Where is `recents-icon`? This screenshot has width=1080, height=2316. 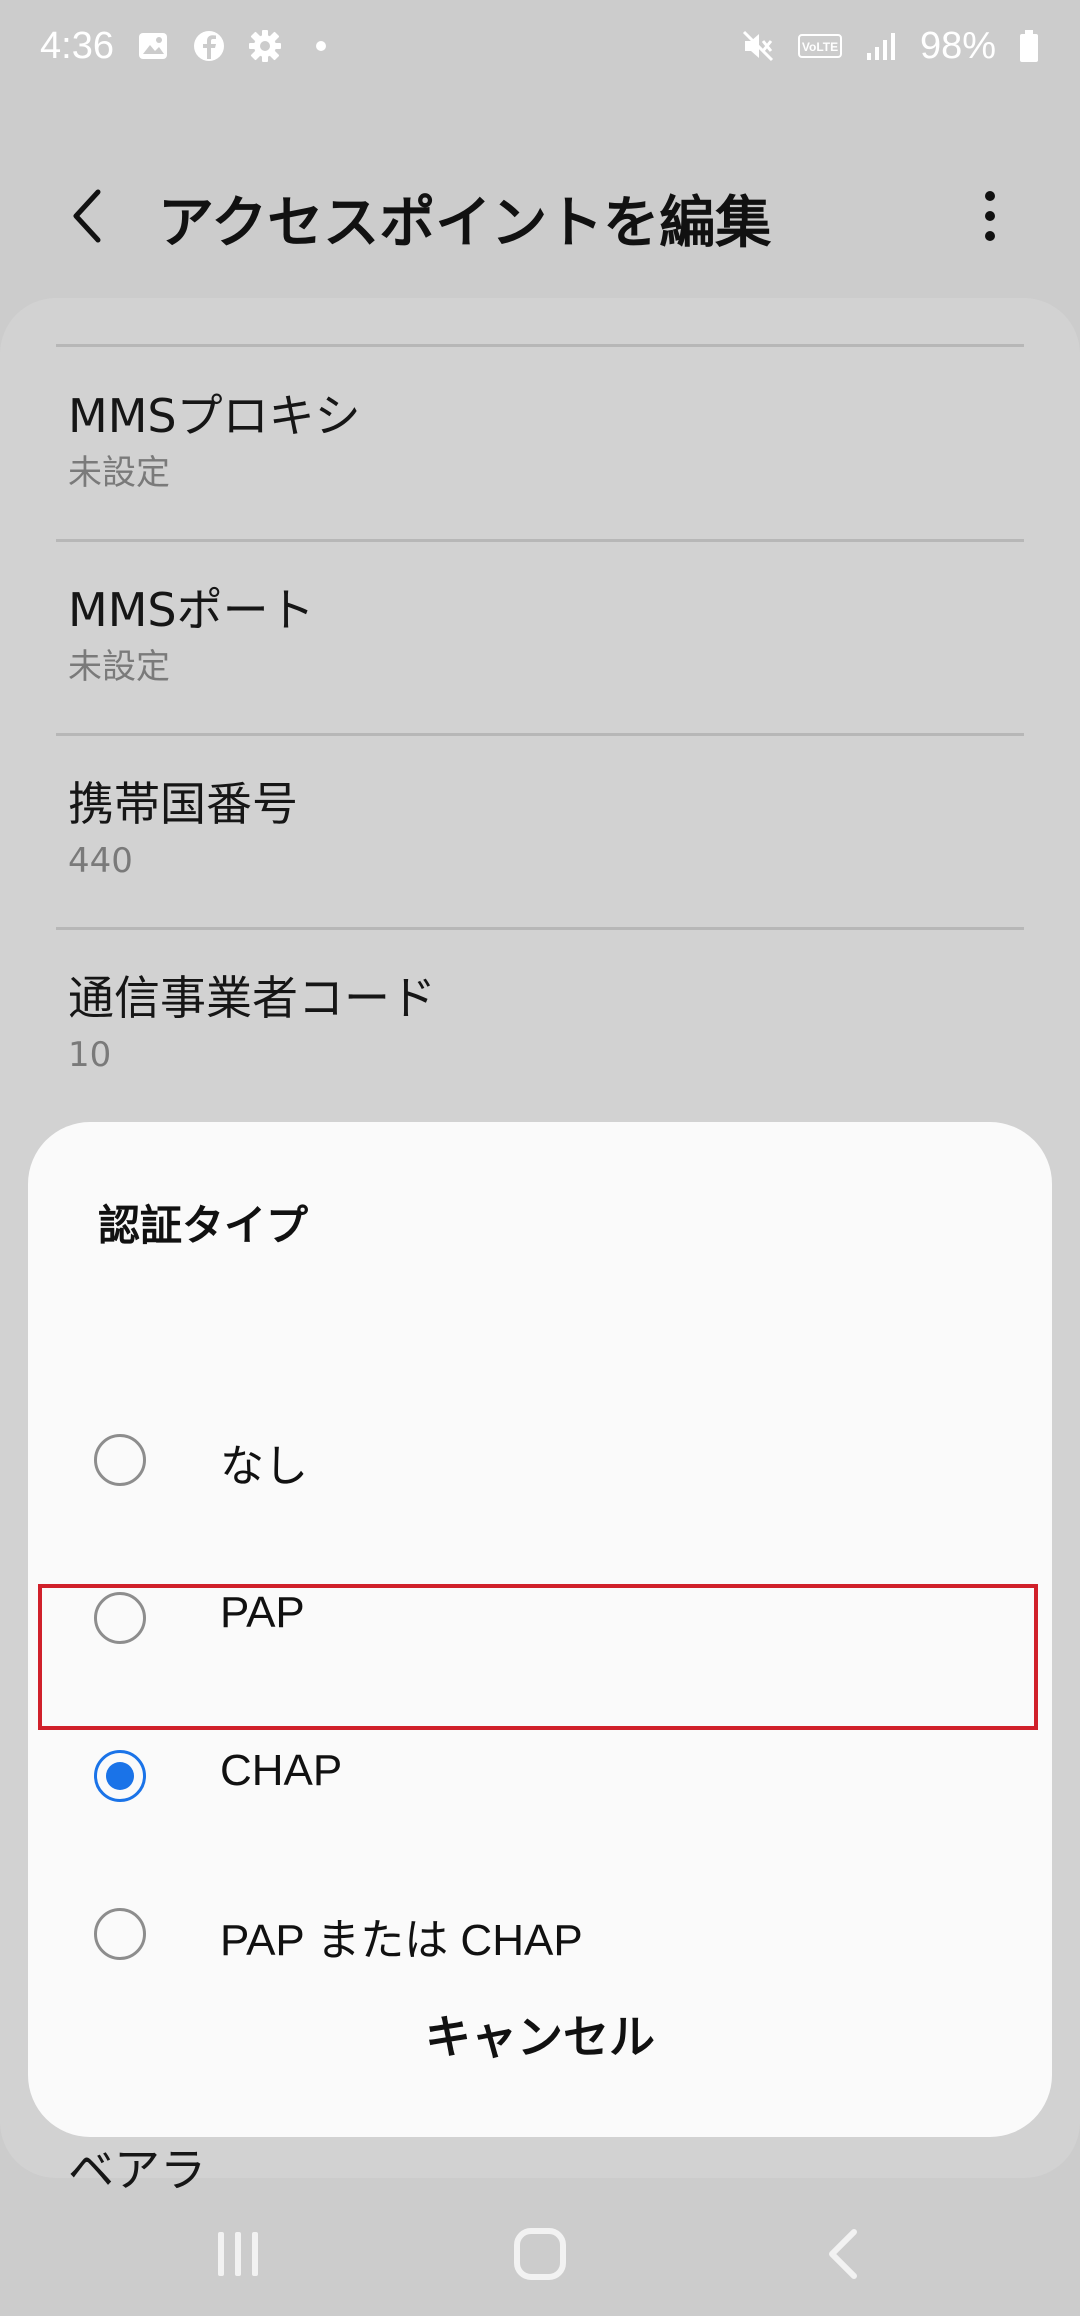 recents-icon is located at coordinates (238, 2254).